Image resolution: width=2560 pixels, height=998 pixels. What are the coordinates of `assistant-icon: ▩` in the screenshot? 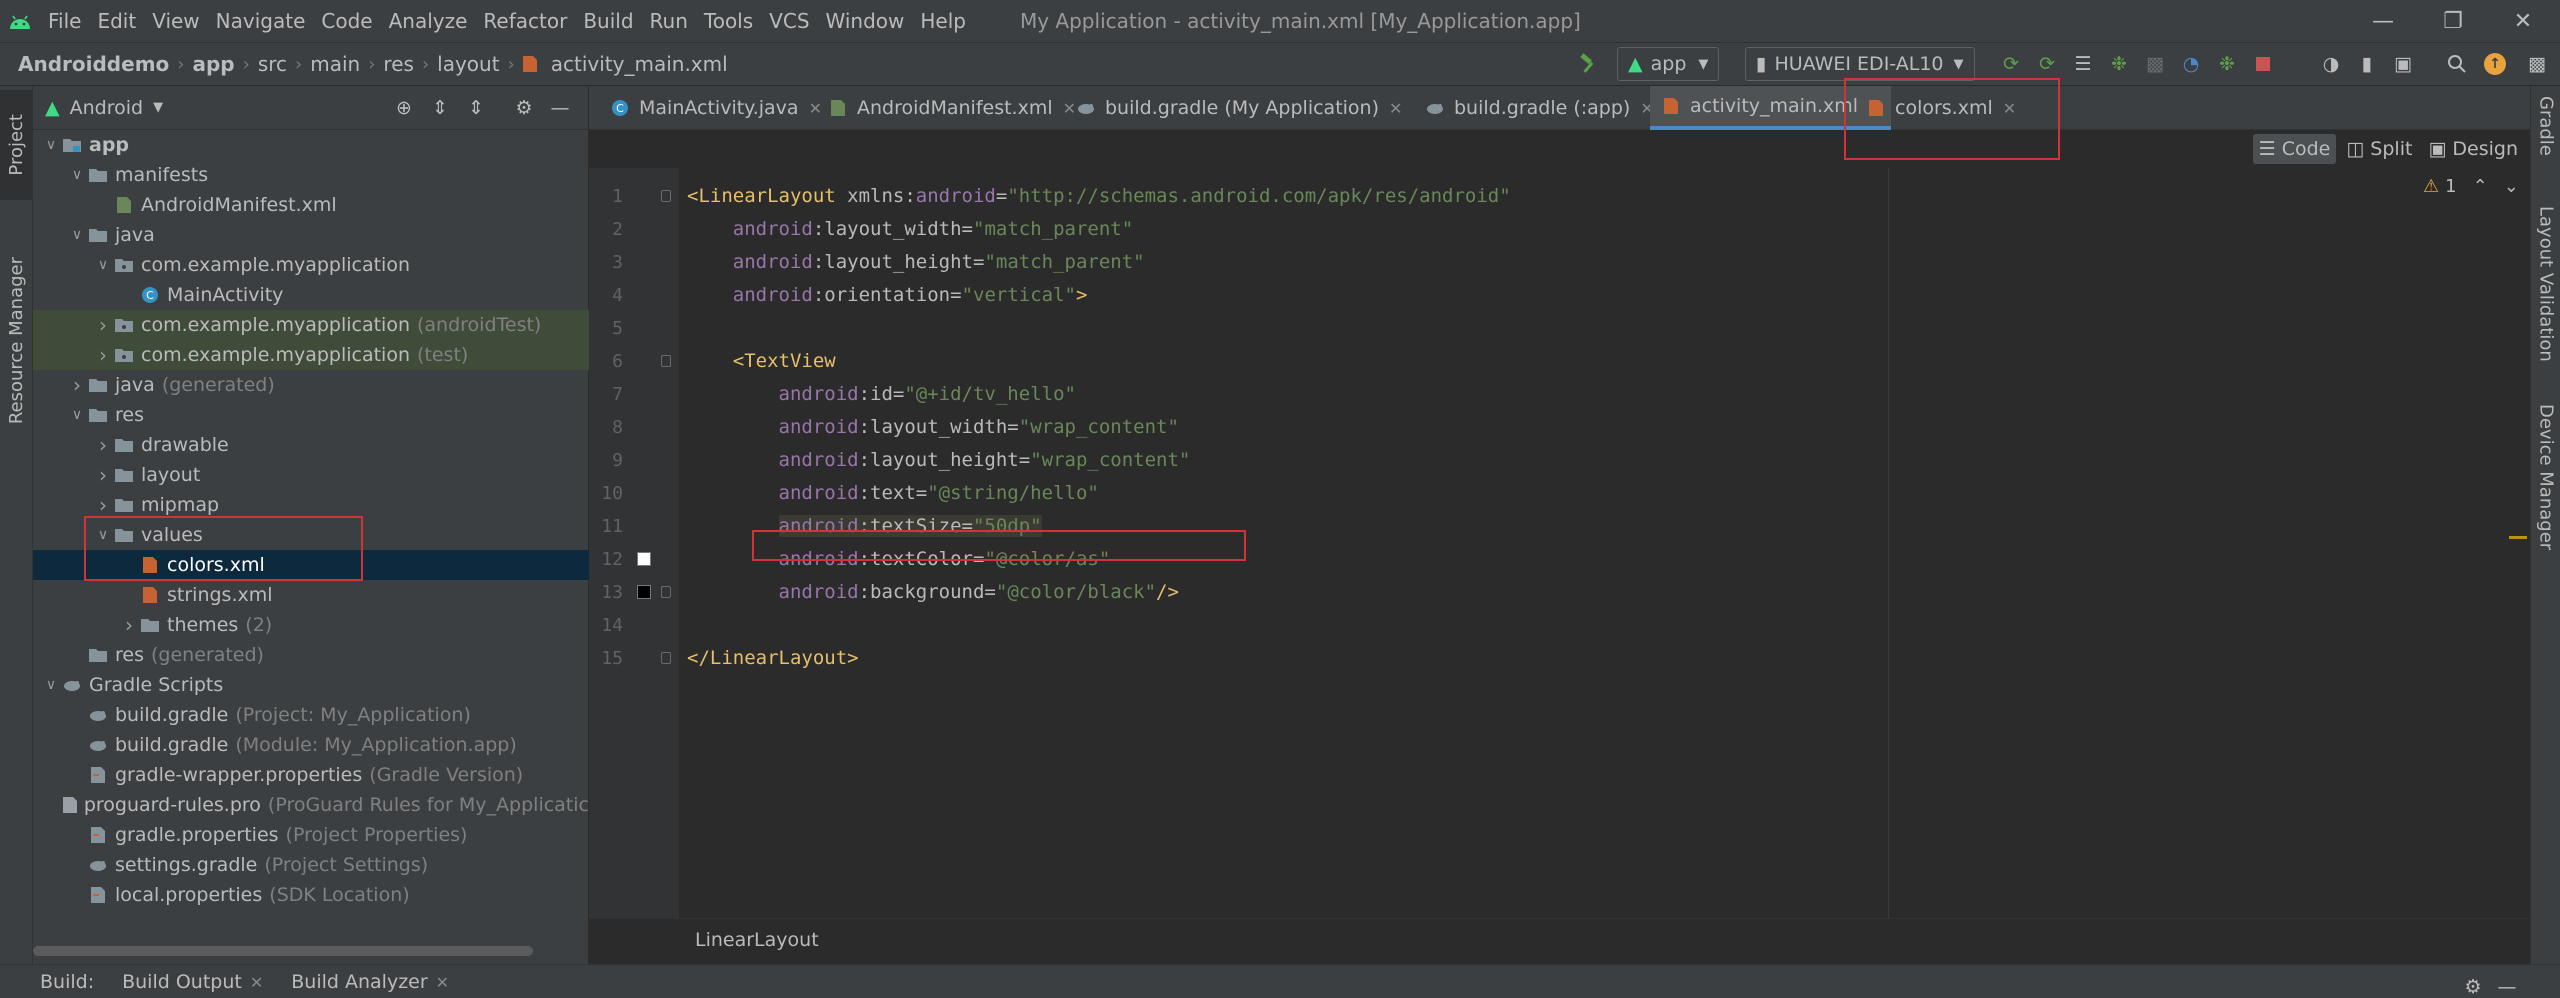 It's located at (2537, 64).